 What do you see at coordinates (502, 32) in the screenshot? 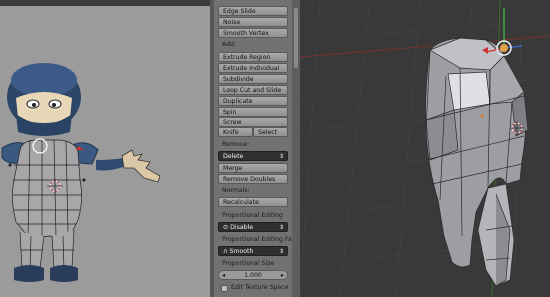
I see `transform-manipulator-icon` at bounding box center [502, 32].